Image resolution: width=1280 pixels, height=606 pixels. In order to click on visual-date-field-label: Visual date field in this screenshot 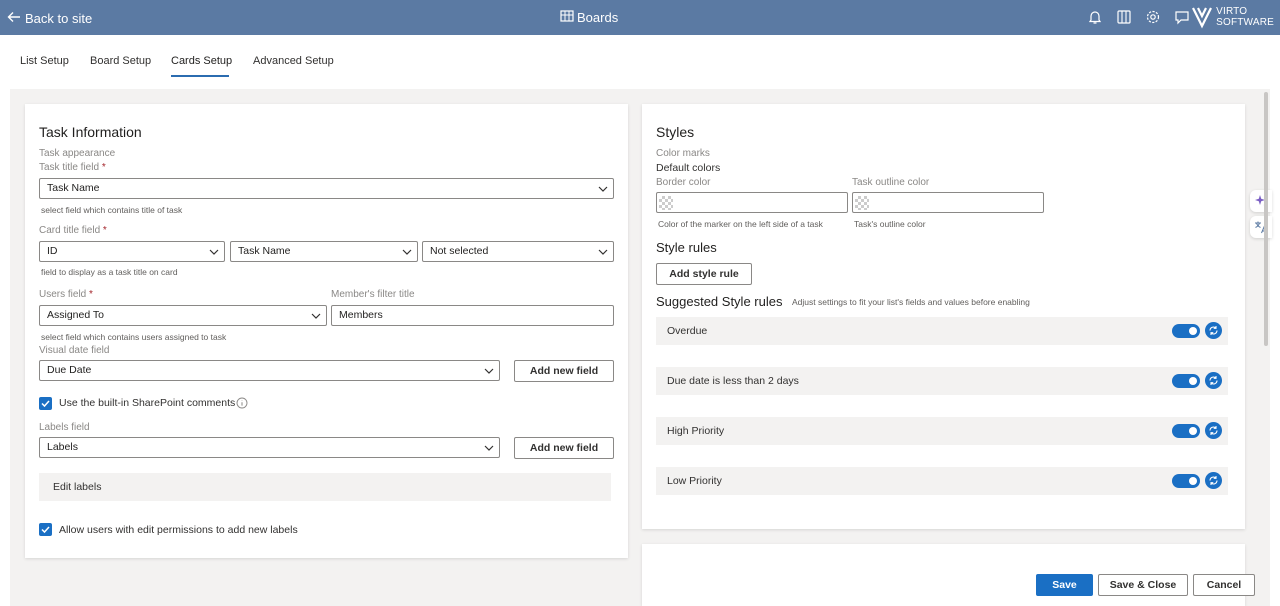, I will do `click(74, 350)`.